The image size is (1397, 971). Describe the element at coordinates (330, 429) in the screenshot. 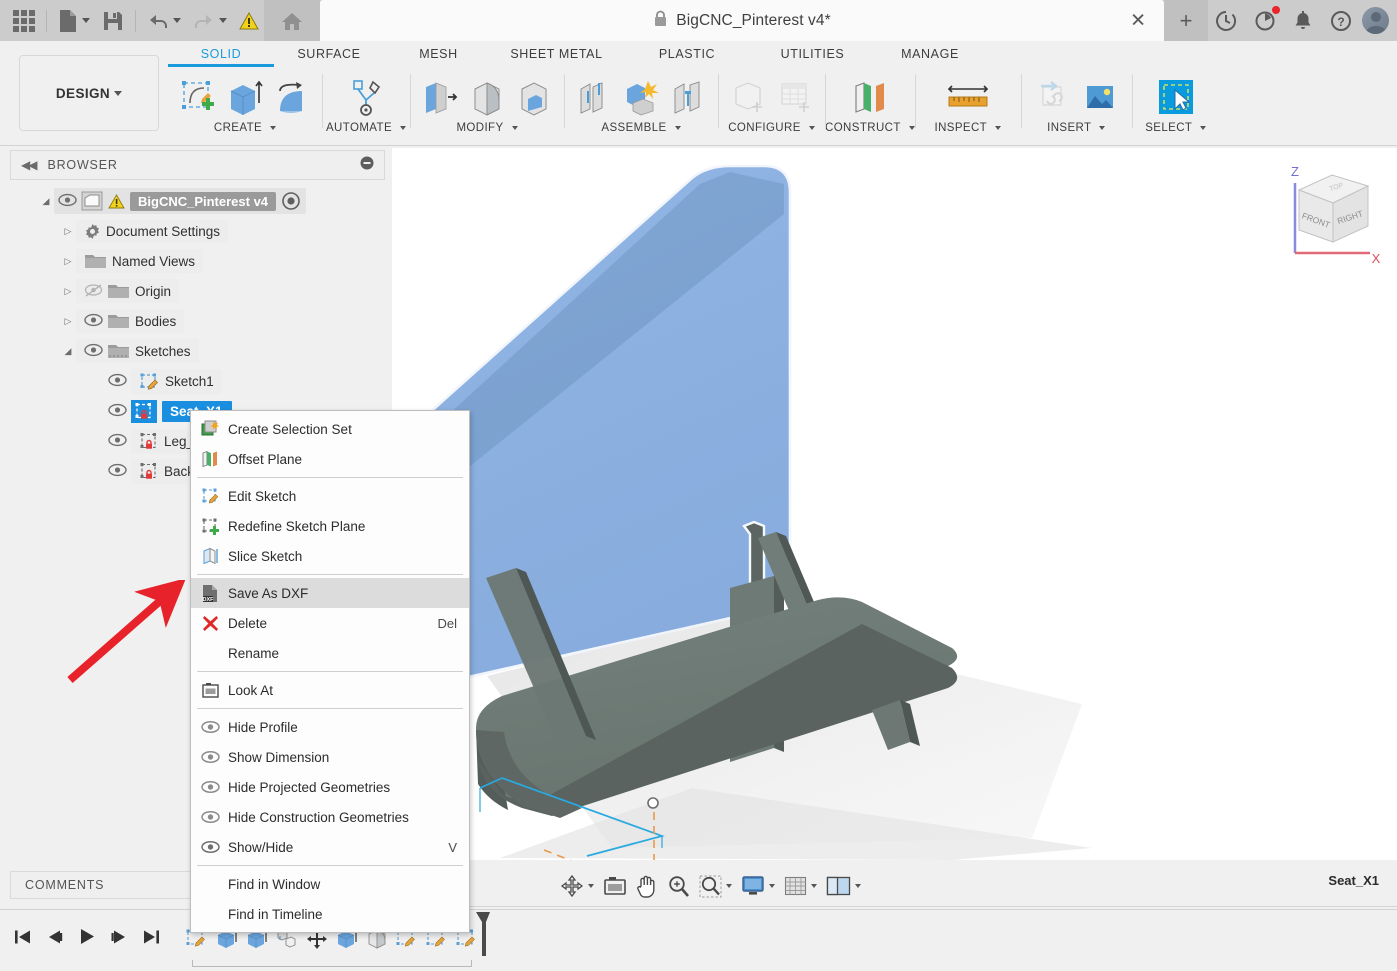

I see `menu-item-create-selection-set: Create Selection Set` at that location.